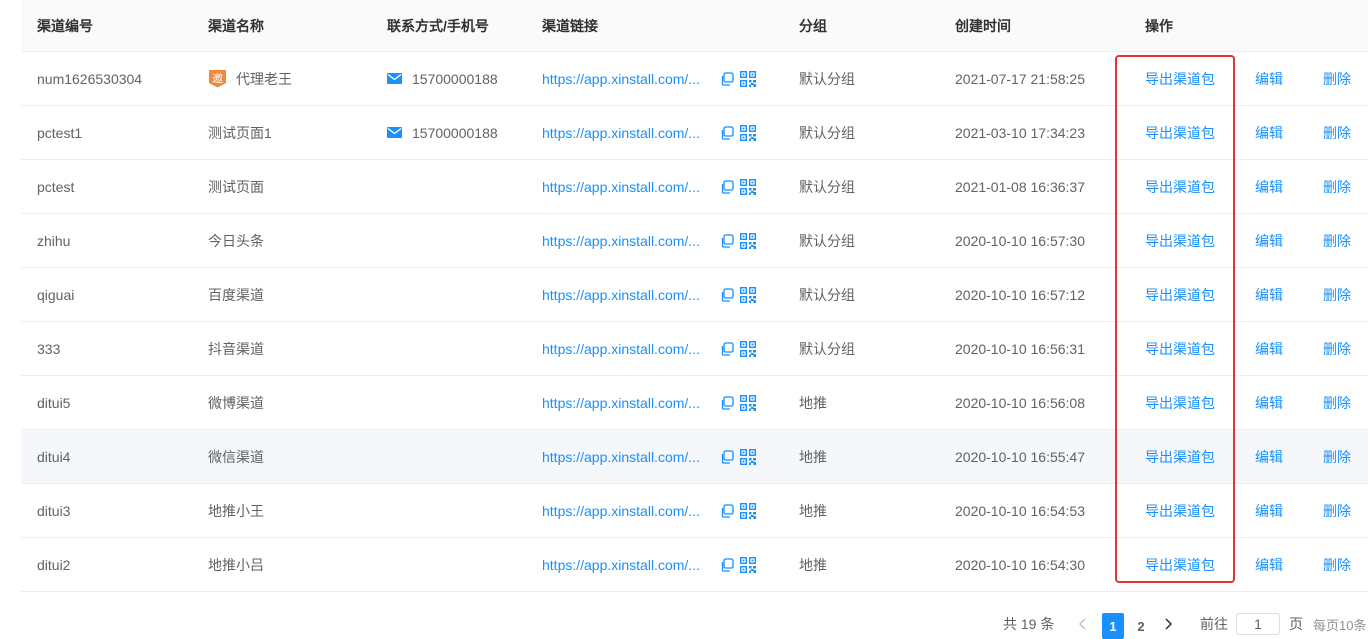 This screenshot has width=1368, height=639. I want to click on page-suffix-label: 页, so click(1296, 624).